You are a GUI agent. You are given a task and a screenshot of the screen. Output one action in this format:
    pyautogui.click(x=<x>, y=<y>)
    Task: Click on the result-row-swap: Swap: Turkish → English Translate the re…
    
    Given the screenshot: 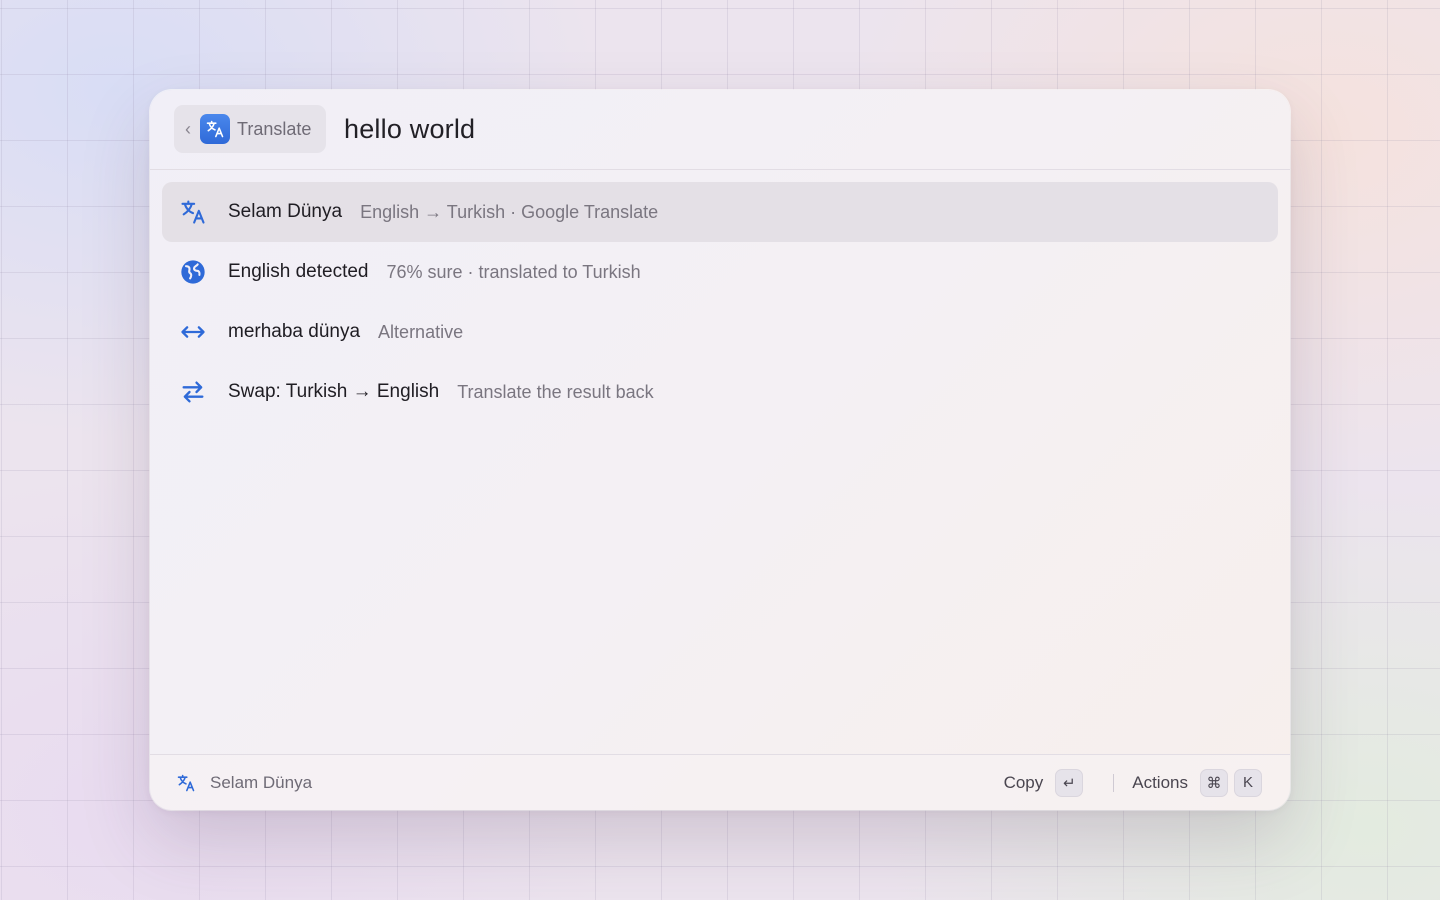 What is the action you would take?
    pyautogui.click(x=720, y=392)
    